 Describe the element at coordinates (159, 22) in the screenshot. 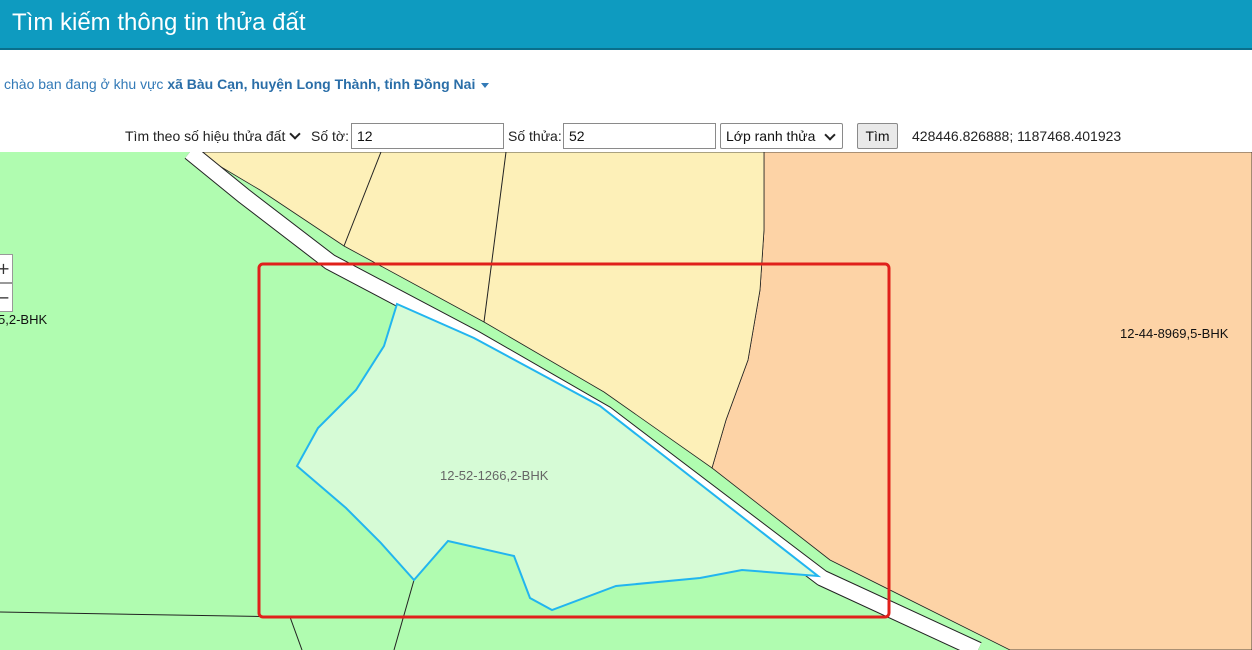

I see `page-title: Tìm kiếm thông tin thửa đất` at that location.